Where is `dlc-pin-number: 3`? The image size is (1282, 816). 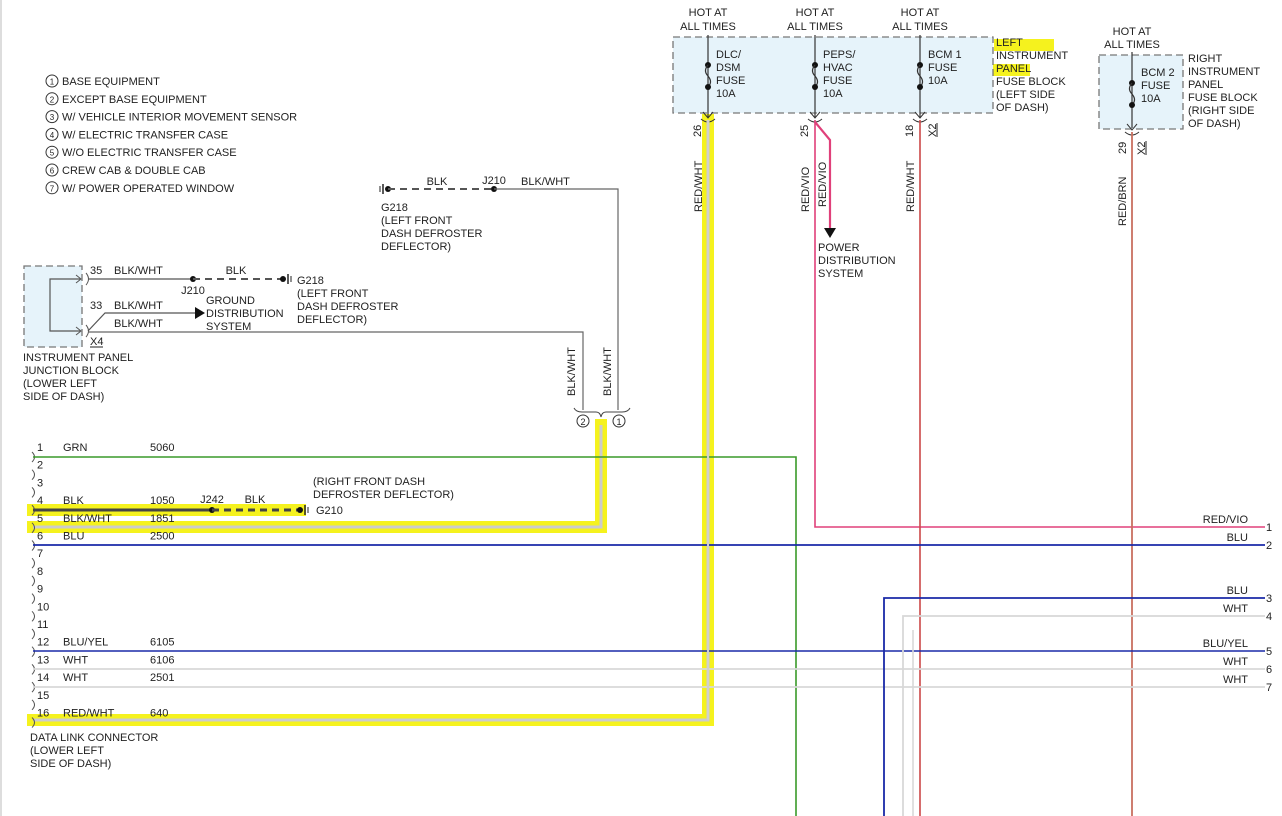 dlc-pin-number: 3 is located at coordinates (40, 483).